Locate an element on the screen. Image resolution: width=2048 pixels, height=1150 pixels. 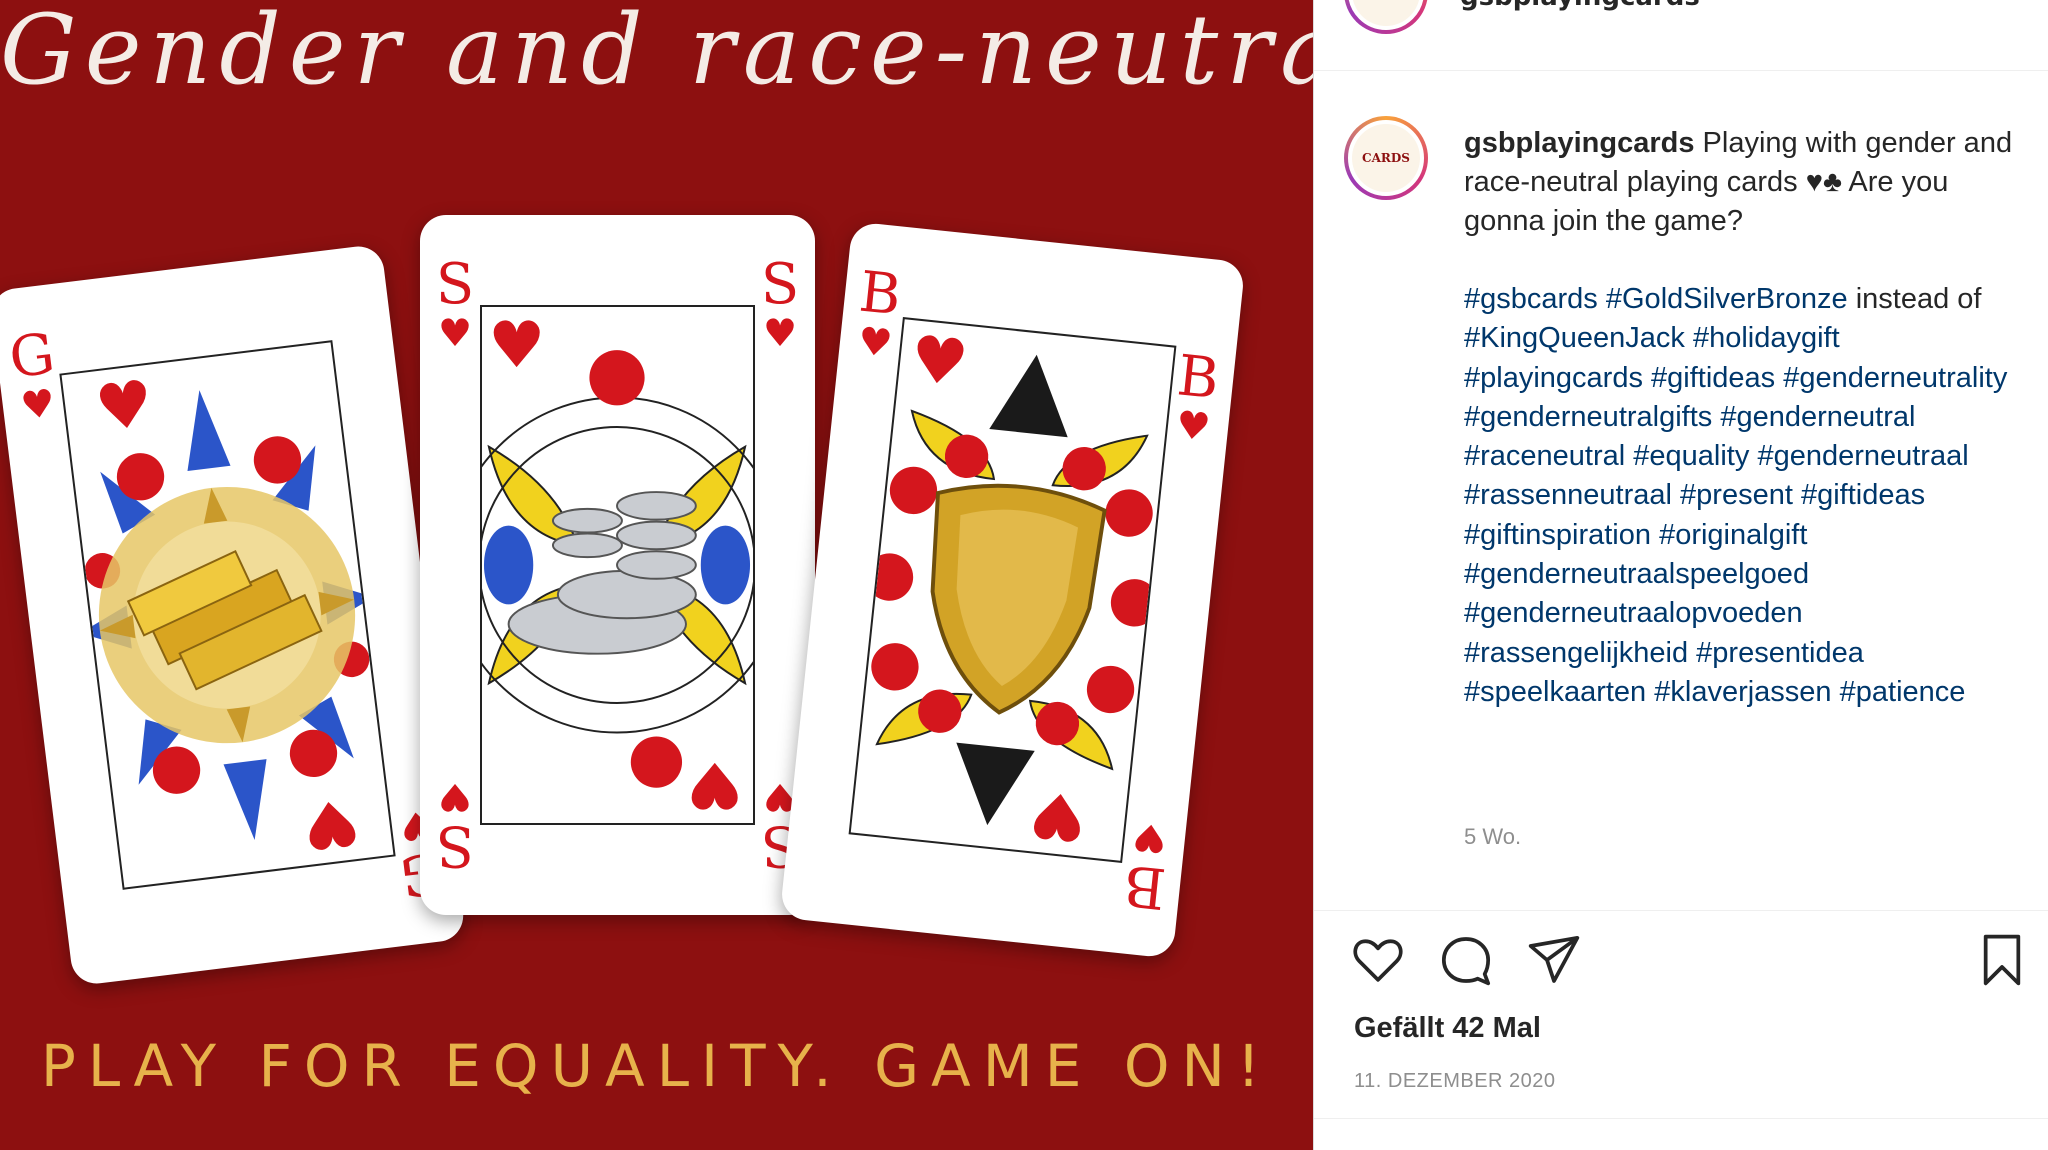
hashtag-link: #present is located at coordinates (1736, 495).